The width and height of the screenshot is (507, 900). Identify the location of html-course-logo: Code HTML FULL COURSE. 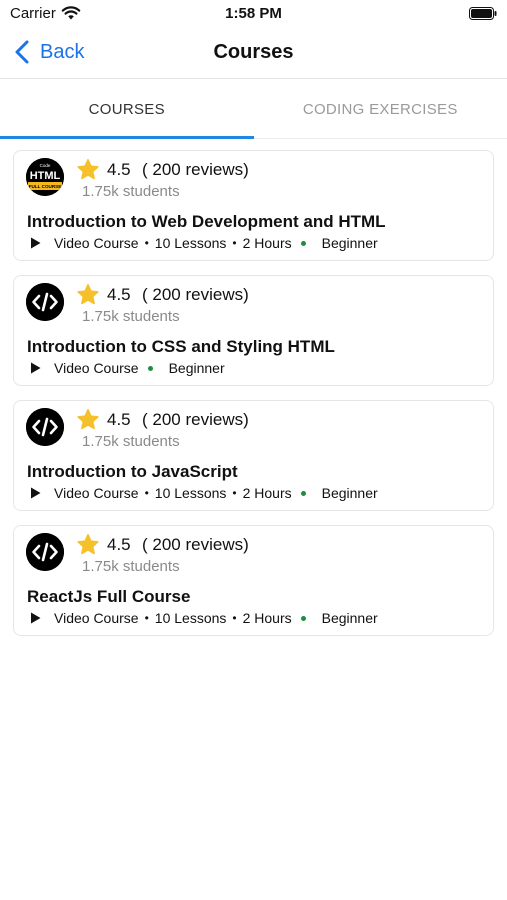
(45, 177).